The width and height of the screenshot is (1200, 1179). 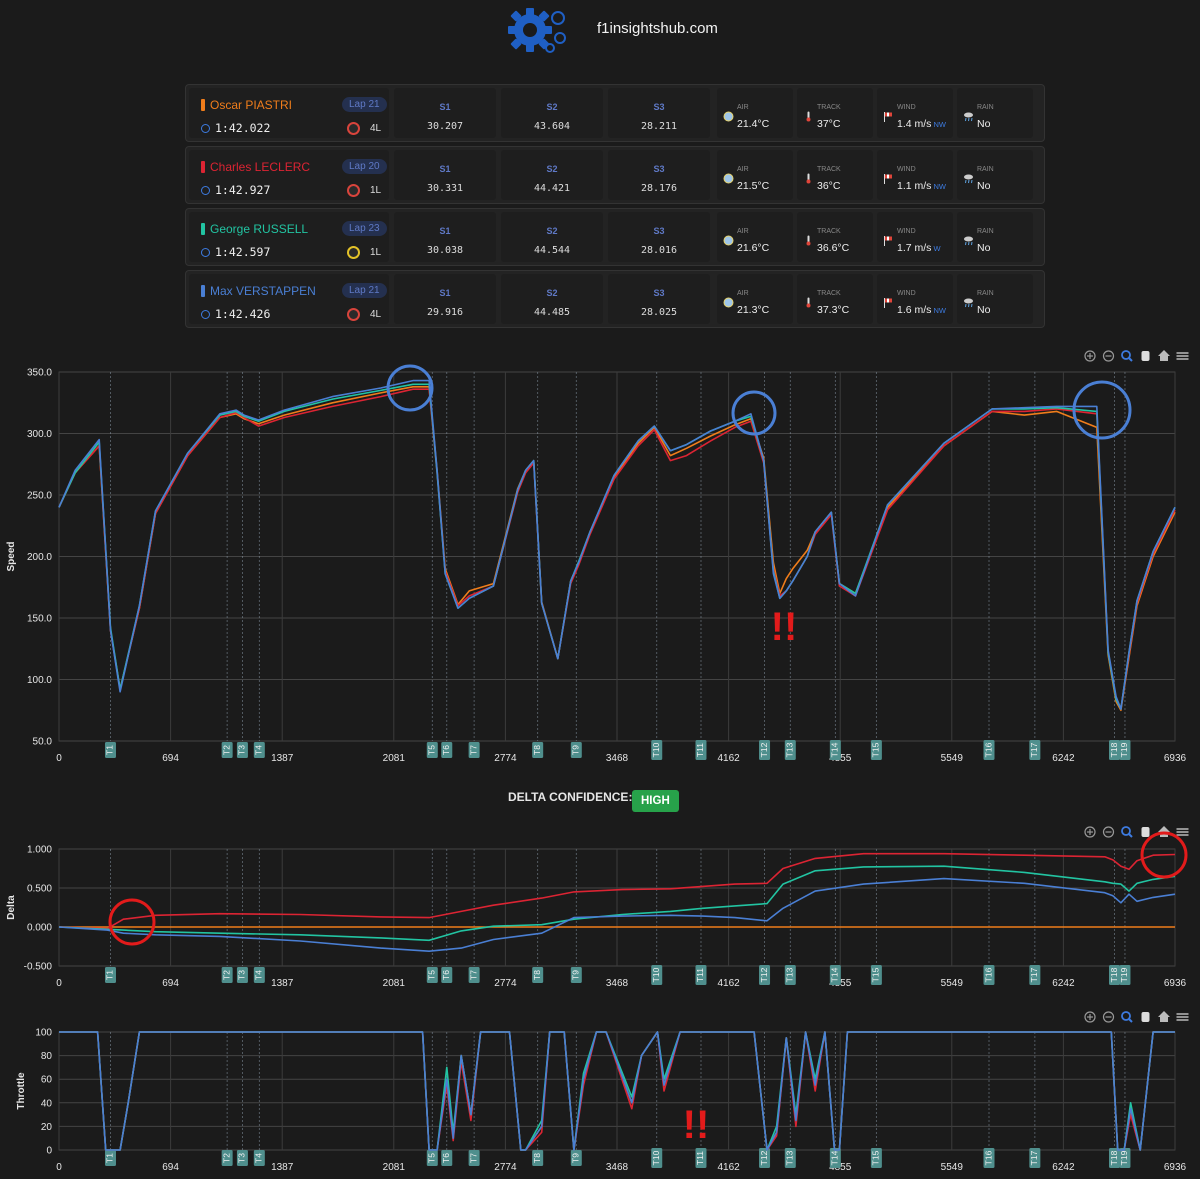 I want to click on delta-confidence-badge: HIGH, so click(x=655, y=801).